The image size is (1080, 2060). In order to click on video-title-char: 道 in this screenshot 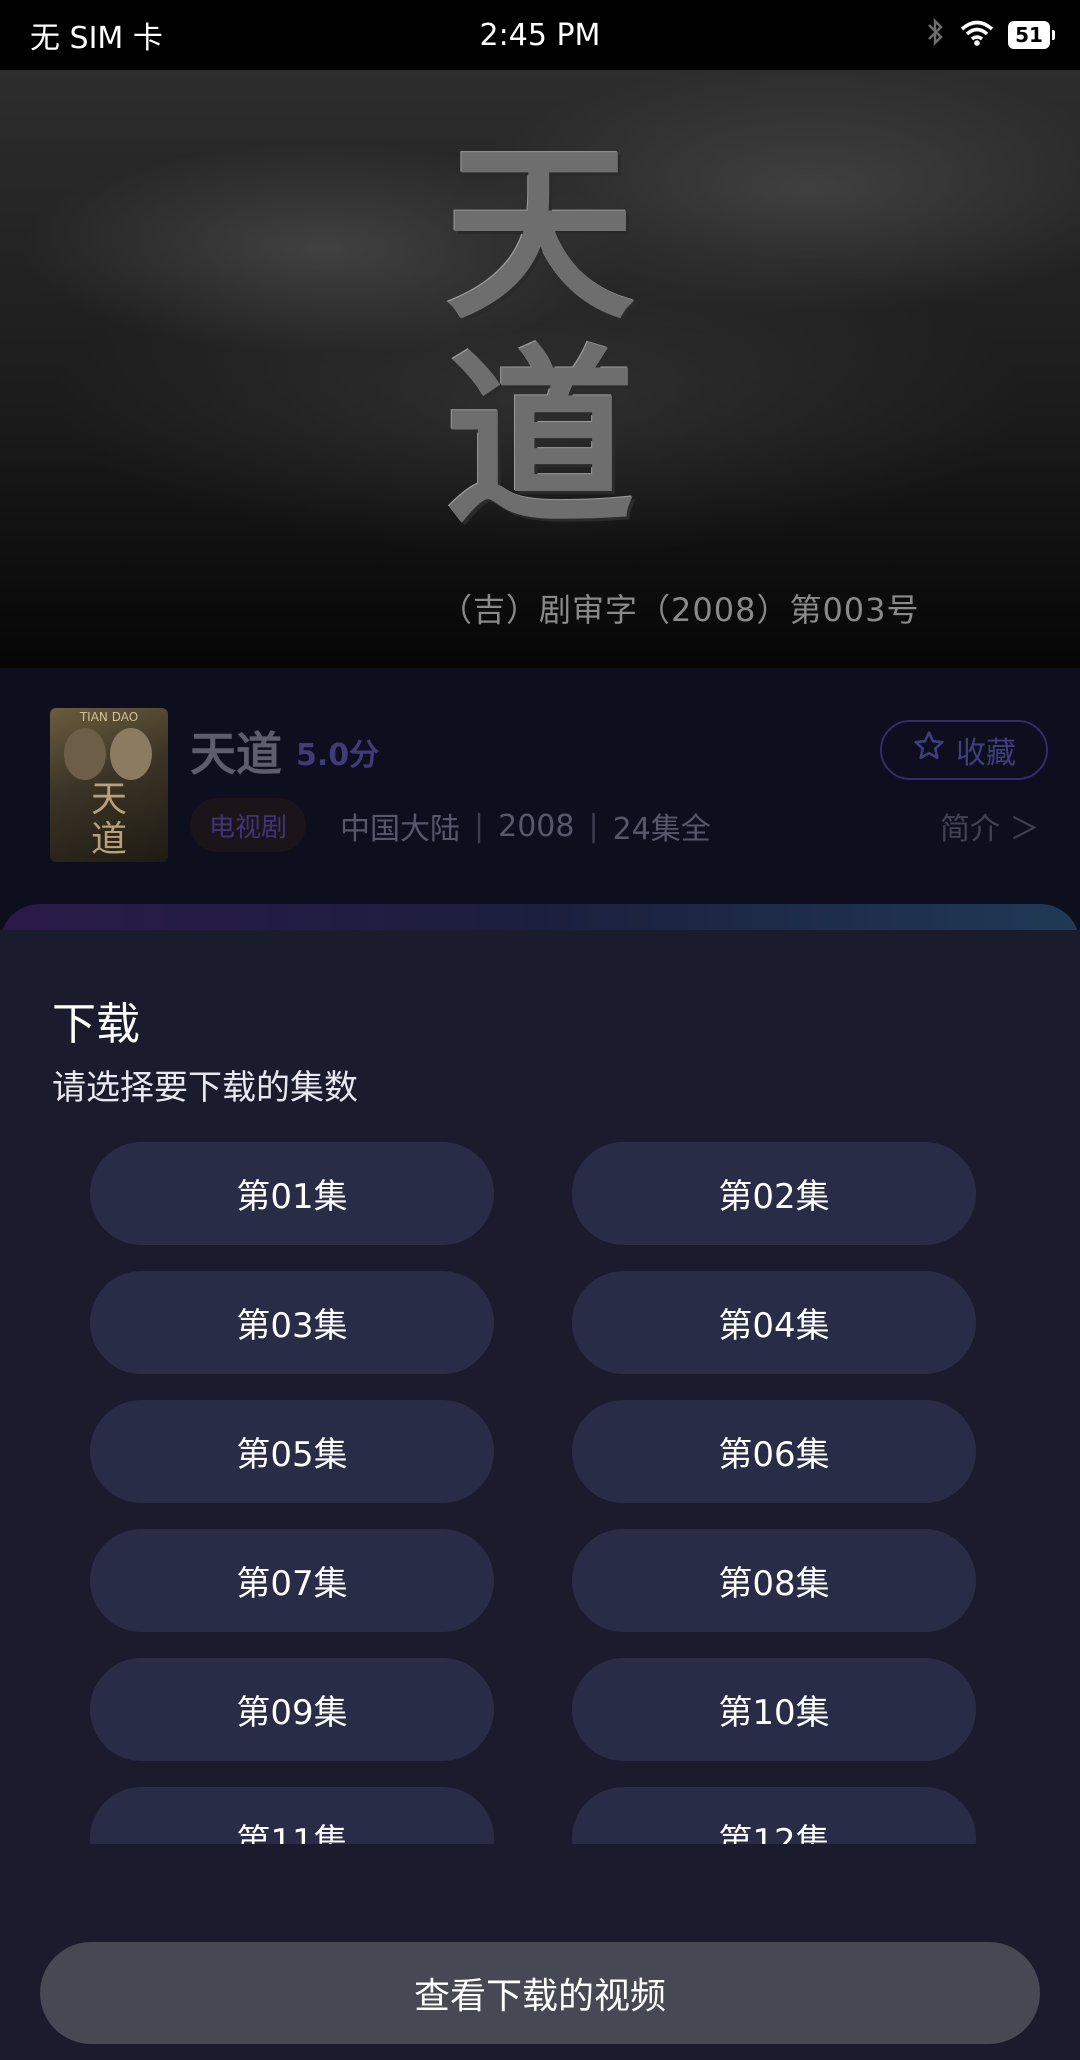, I will do `click(539, 438)`.